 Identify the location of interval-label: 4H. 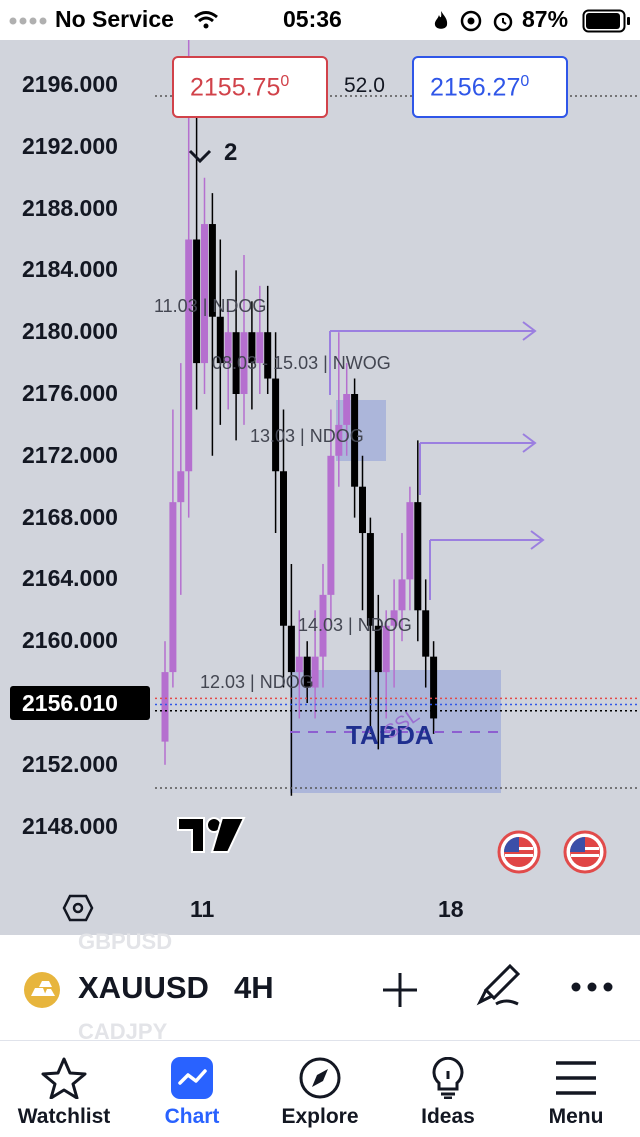
(254, 988).